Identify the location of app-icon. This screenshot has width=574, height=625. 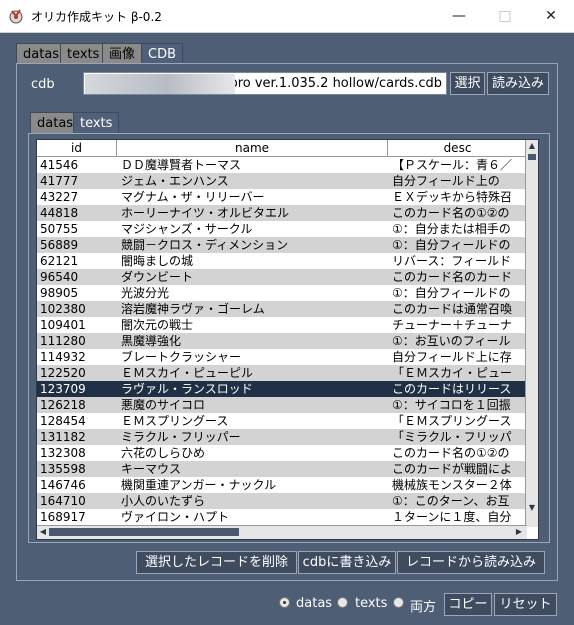
(16, 16).